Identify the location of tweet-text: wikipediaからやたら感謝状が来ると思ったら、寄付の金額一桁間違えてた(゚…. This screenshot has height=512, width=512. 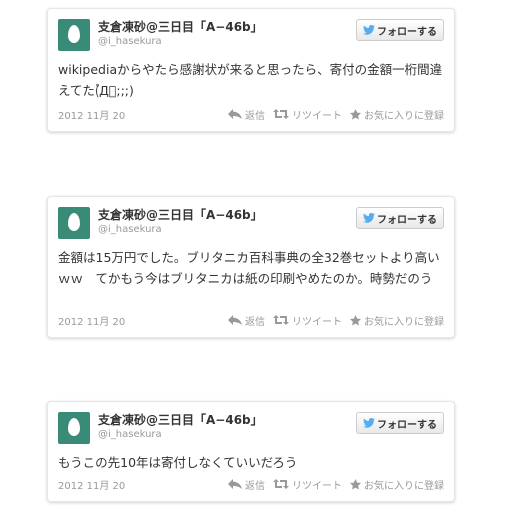
(250, 80).